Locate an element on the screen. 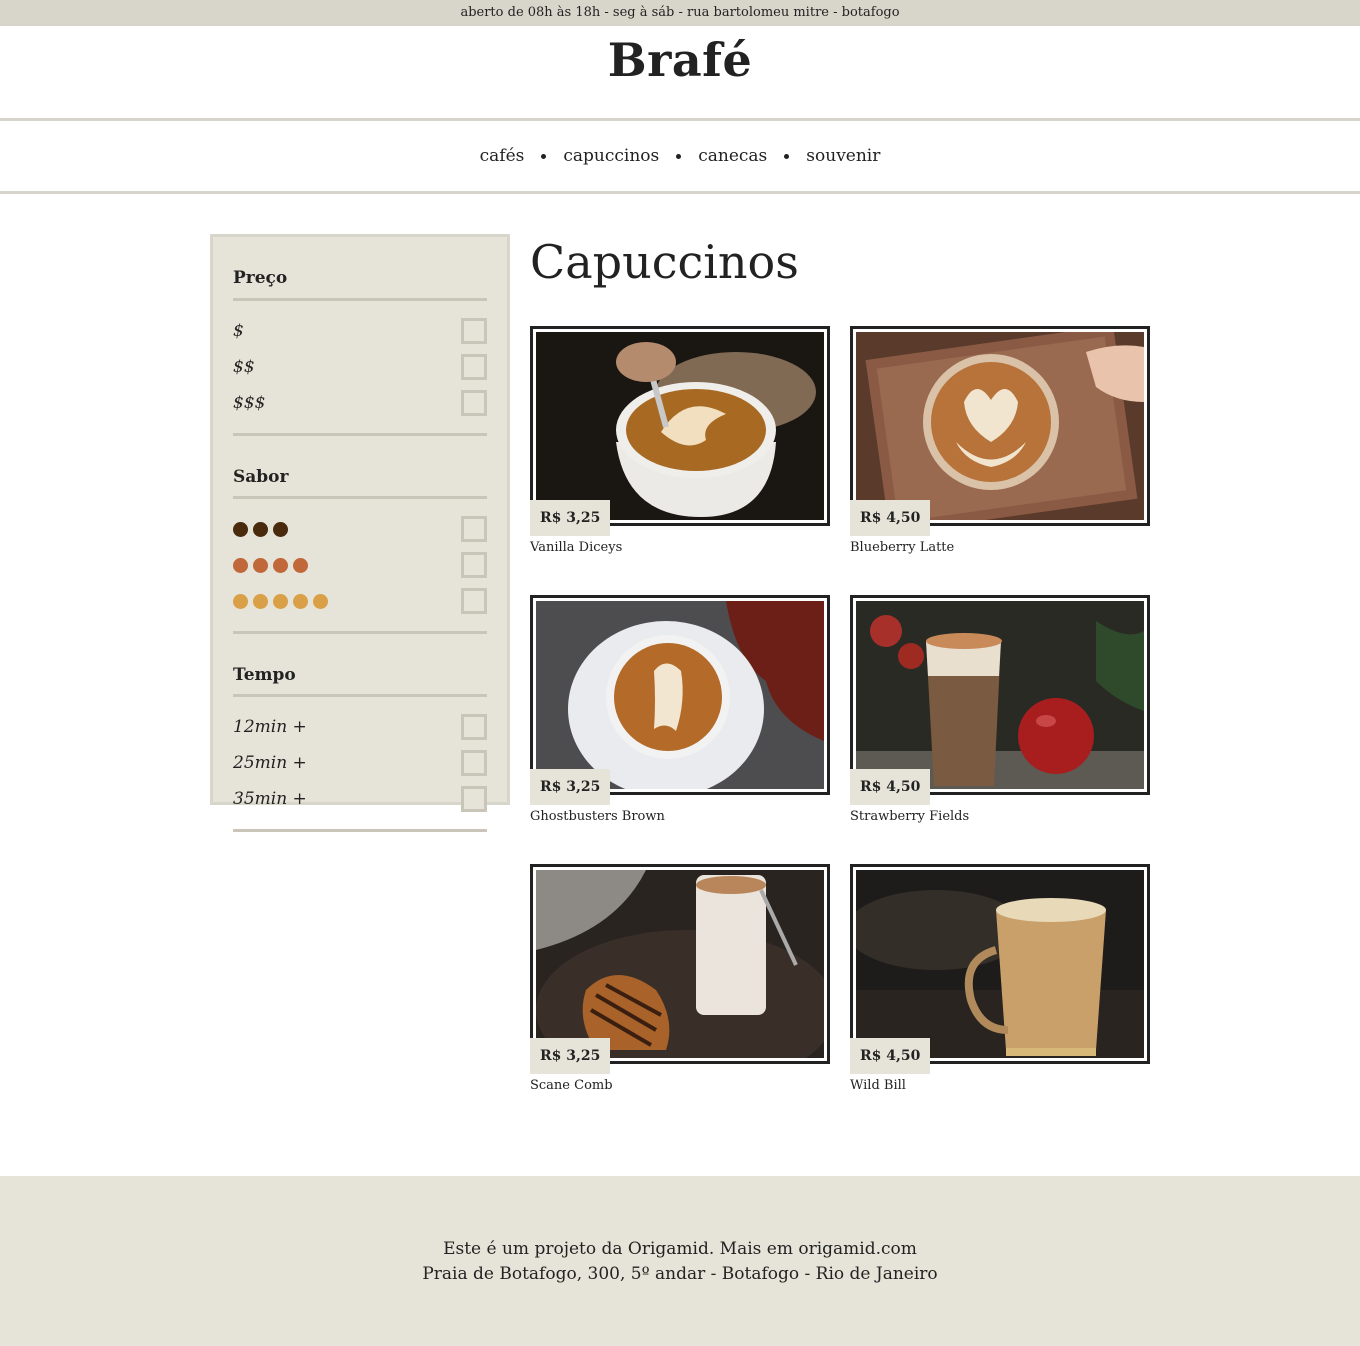  nav-item-cafes: cafés is located at coordinates (502, 156).